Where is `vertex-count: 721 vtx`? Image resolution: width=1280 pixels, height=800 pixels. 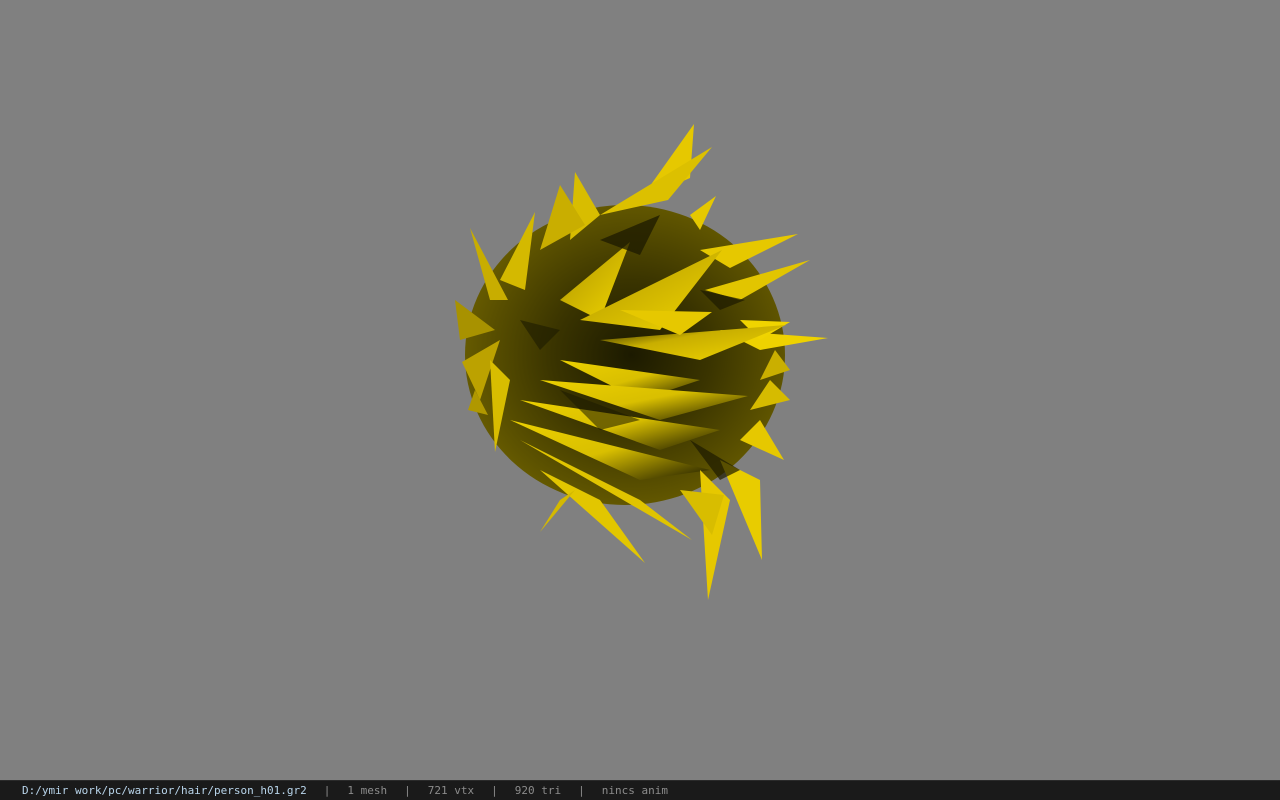 vertex-count: 721 vtx is located at coordinates (451, 790).